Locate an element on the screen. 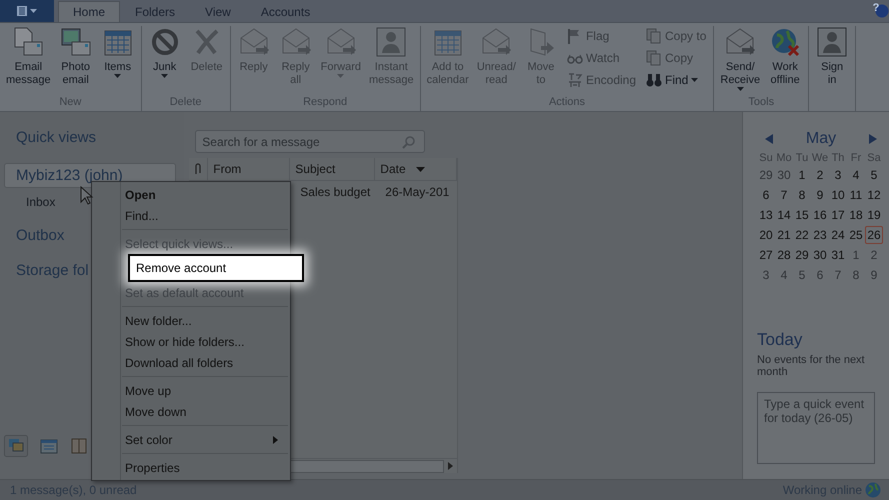 The image size is (889, 500). mail-icon is located at coordinates (16, 446).